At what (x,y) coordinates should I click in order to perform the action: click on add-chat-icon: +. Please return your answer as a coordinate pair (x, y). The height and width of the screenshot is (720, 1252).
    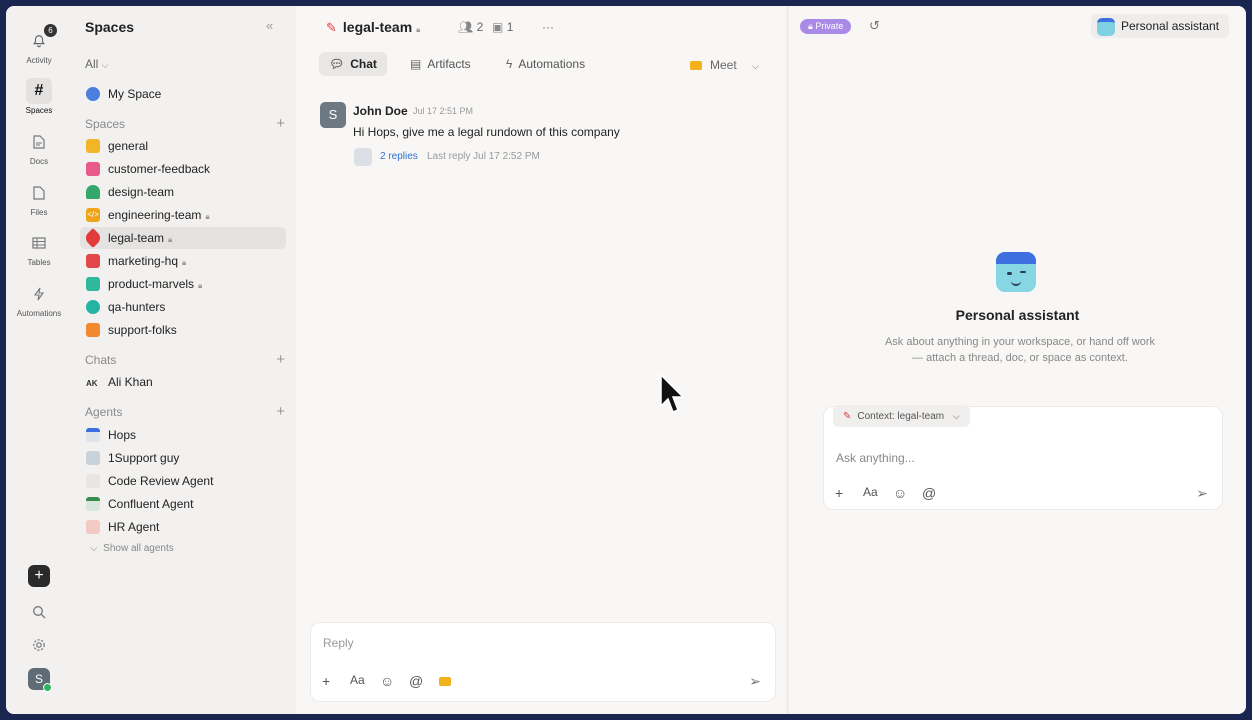
    Looking at the image, I should click on (280, 359).